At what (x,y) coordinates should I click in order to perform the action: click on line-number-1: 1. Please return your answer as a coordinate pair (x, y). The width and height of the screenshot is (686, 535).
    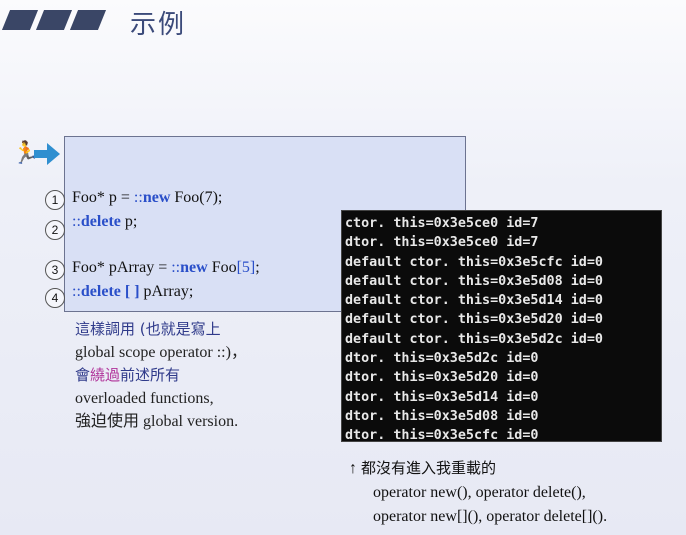
    Looking at the image, I should click on (55, 200).